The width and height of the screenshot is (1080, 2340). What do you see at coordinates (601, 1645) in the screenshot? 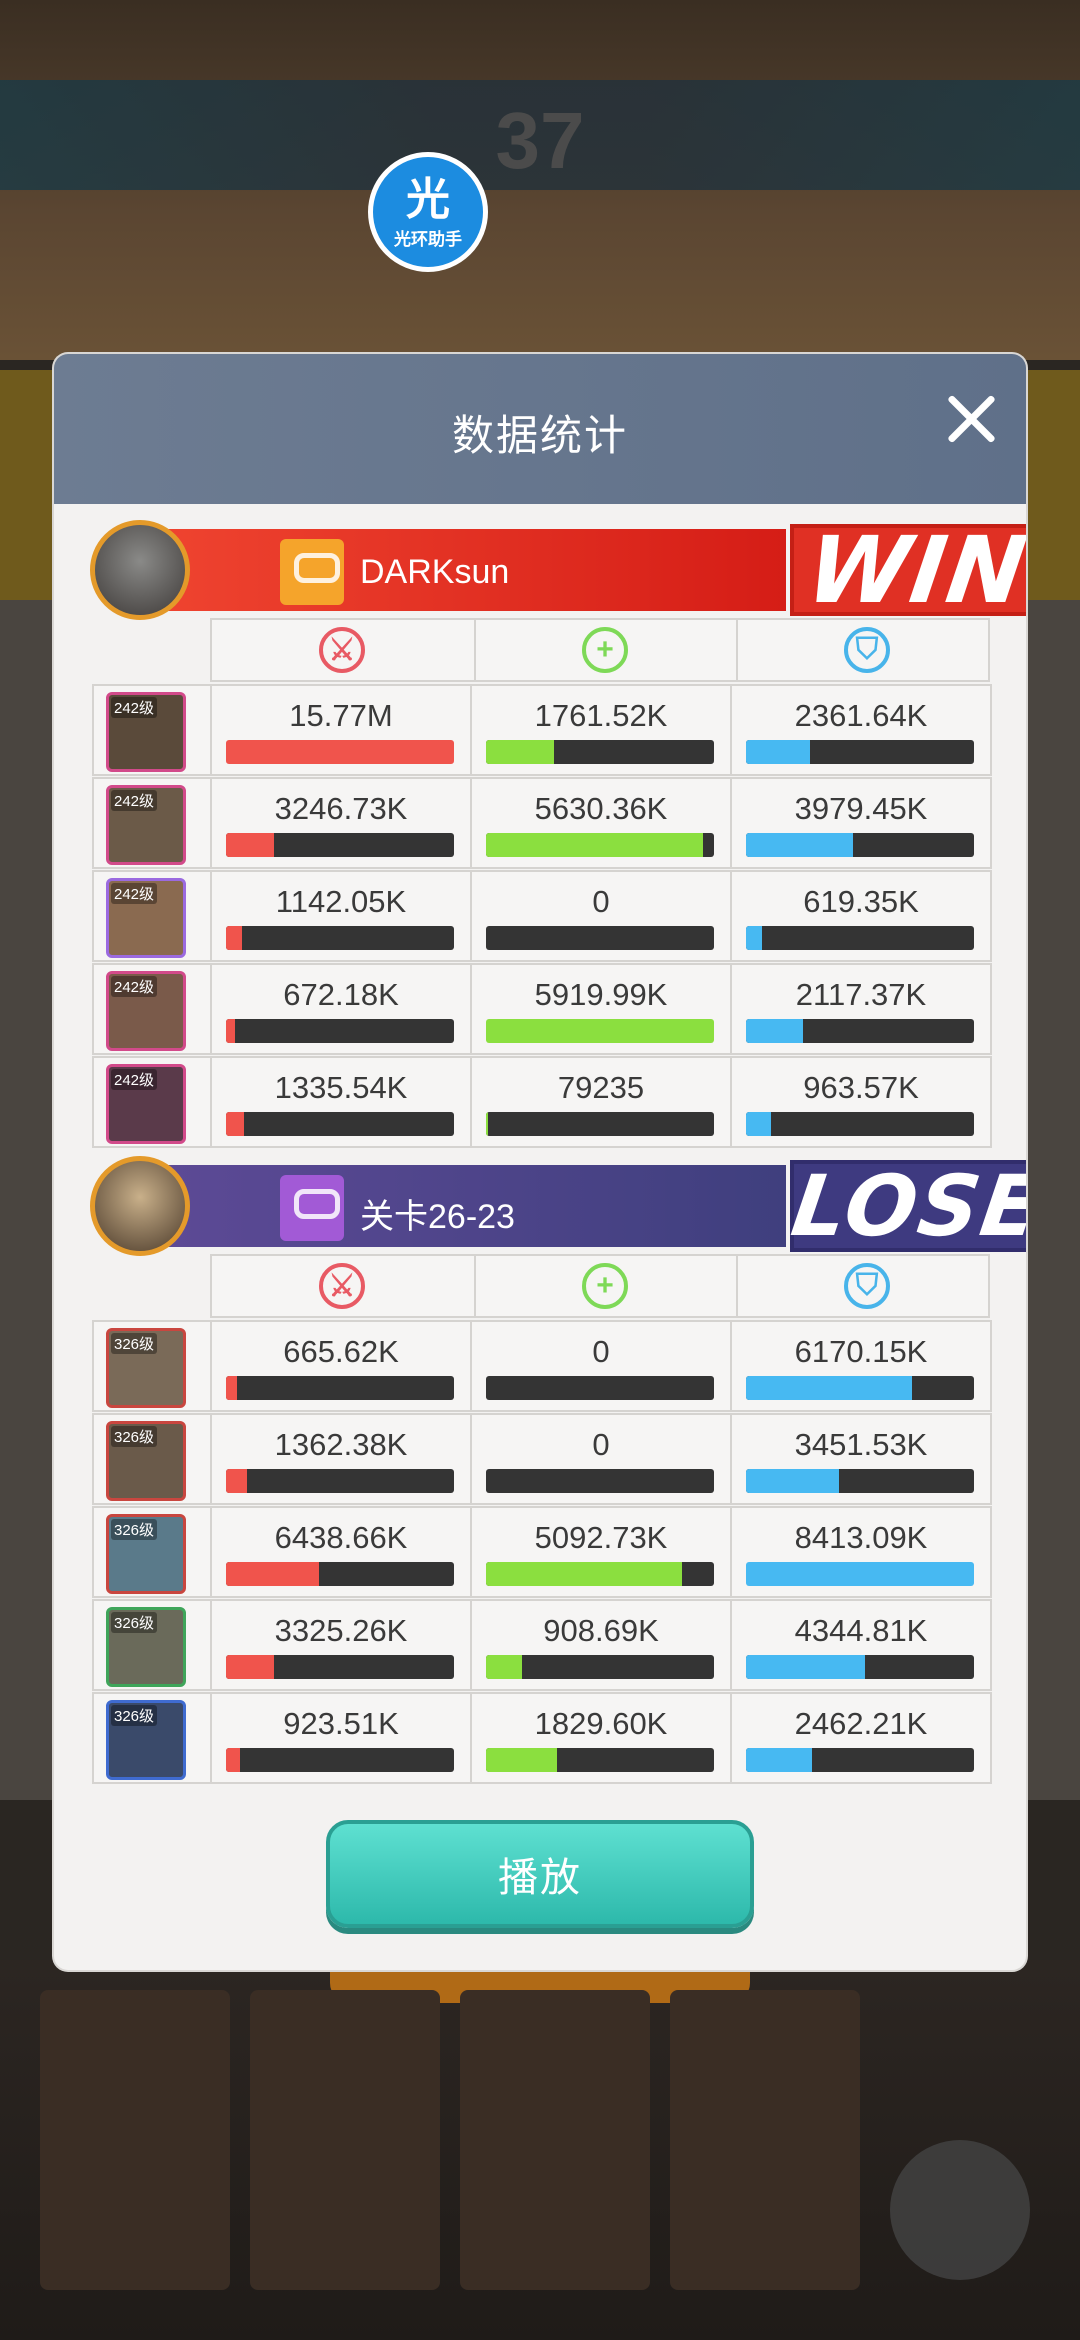
I see `heal-cell: 908.69K` at bounding box center [601, 1645].